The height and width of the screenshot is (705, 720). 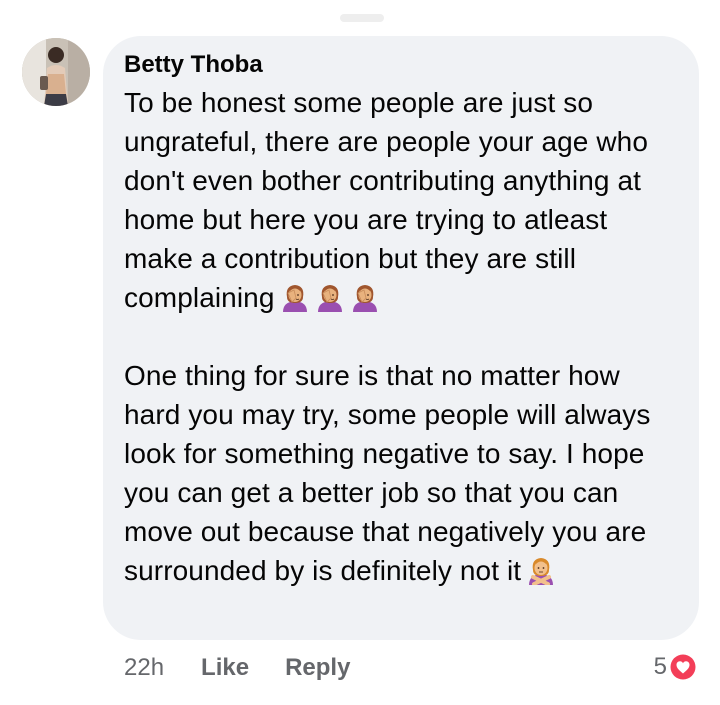 I want to click on woman-gesturing-no-emoji, so click(x=541, y=570).